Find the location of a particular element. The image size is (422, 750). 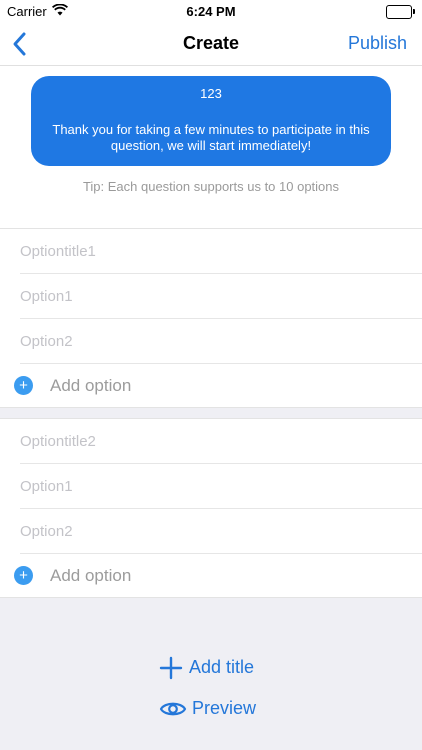

status-time: 6:24 PM is located at coordinates (211, 11).